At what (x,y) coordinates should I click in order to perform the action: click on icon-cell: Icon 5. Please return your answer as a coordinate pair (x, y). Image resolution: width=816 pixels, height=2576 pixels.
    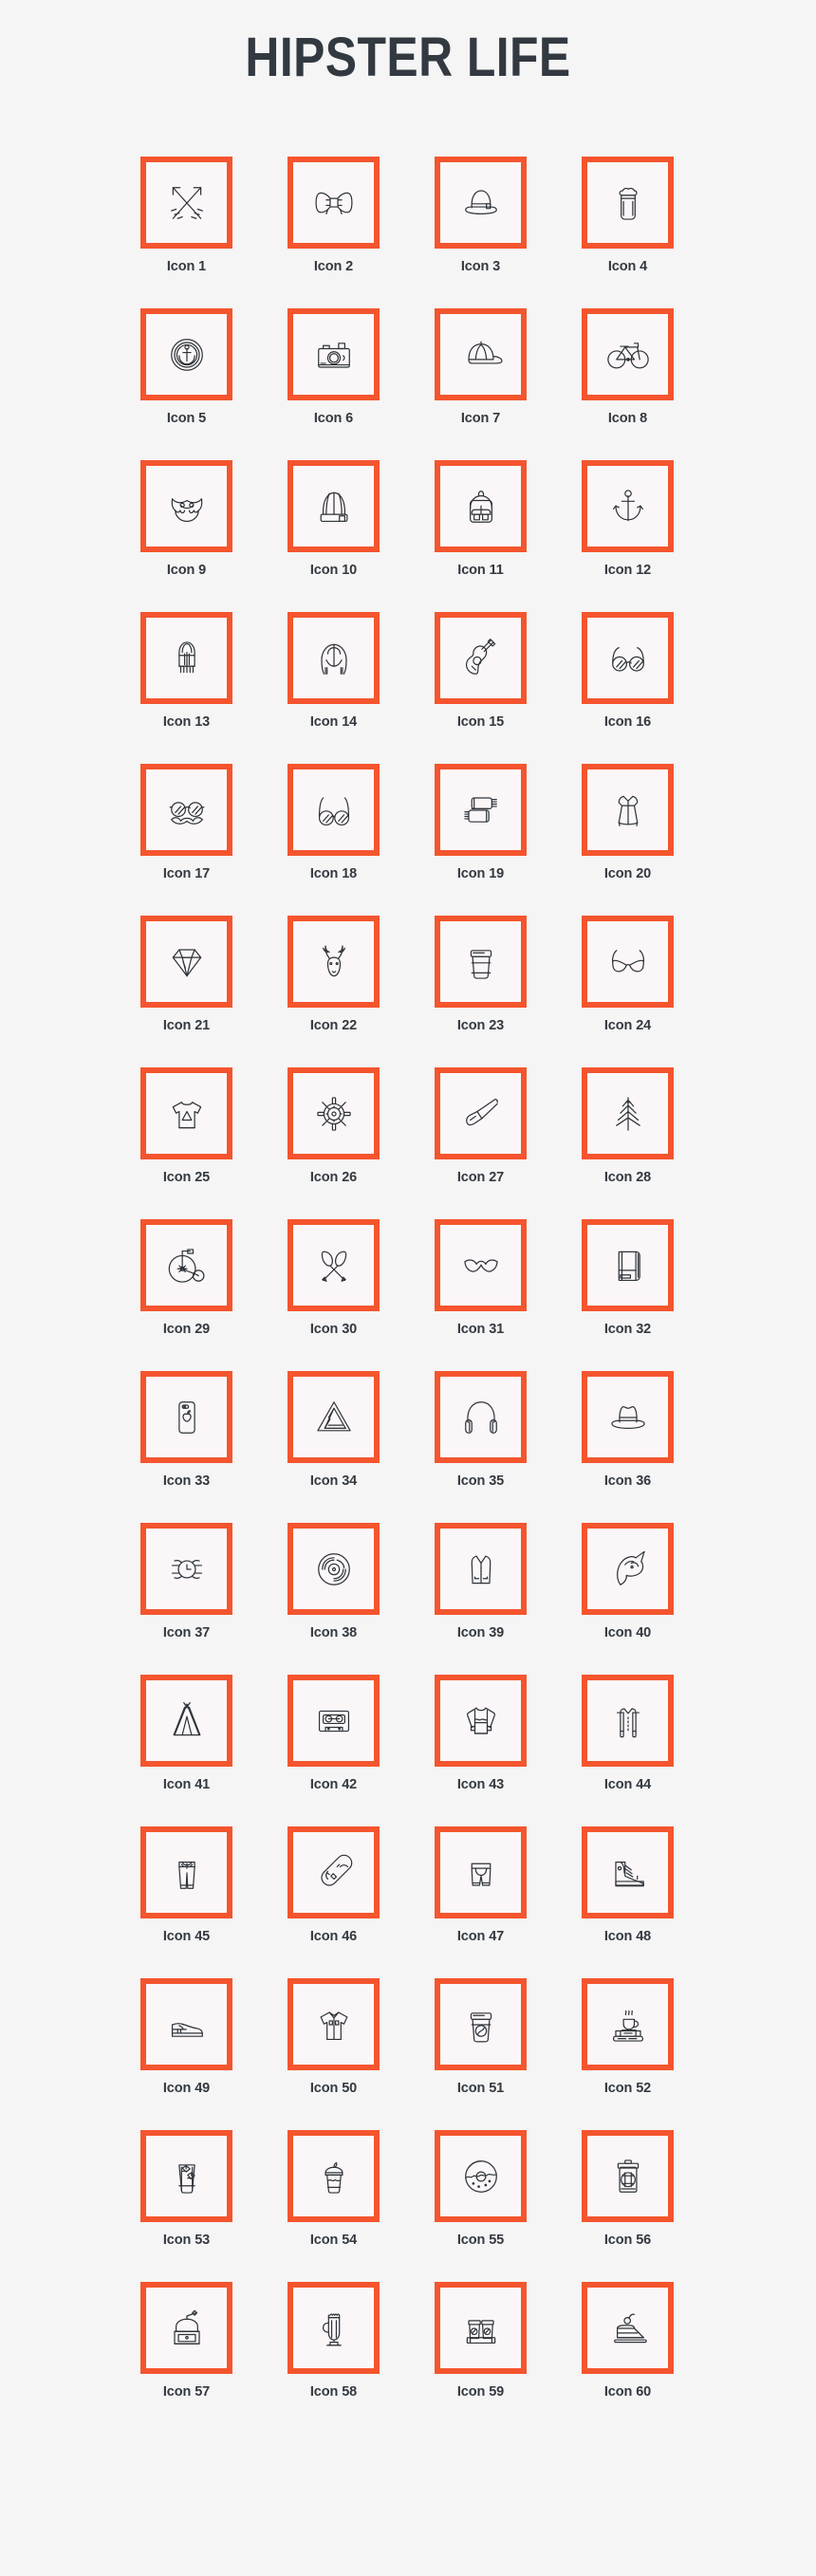
    Looking at the image, I should click on (186, 384).